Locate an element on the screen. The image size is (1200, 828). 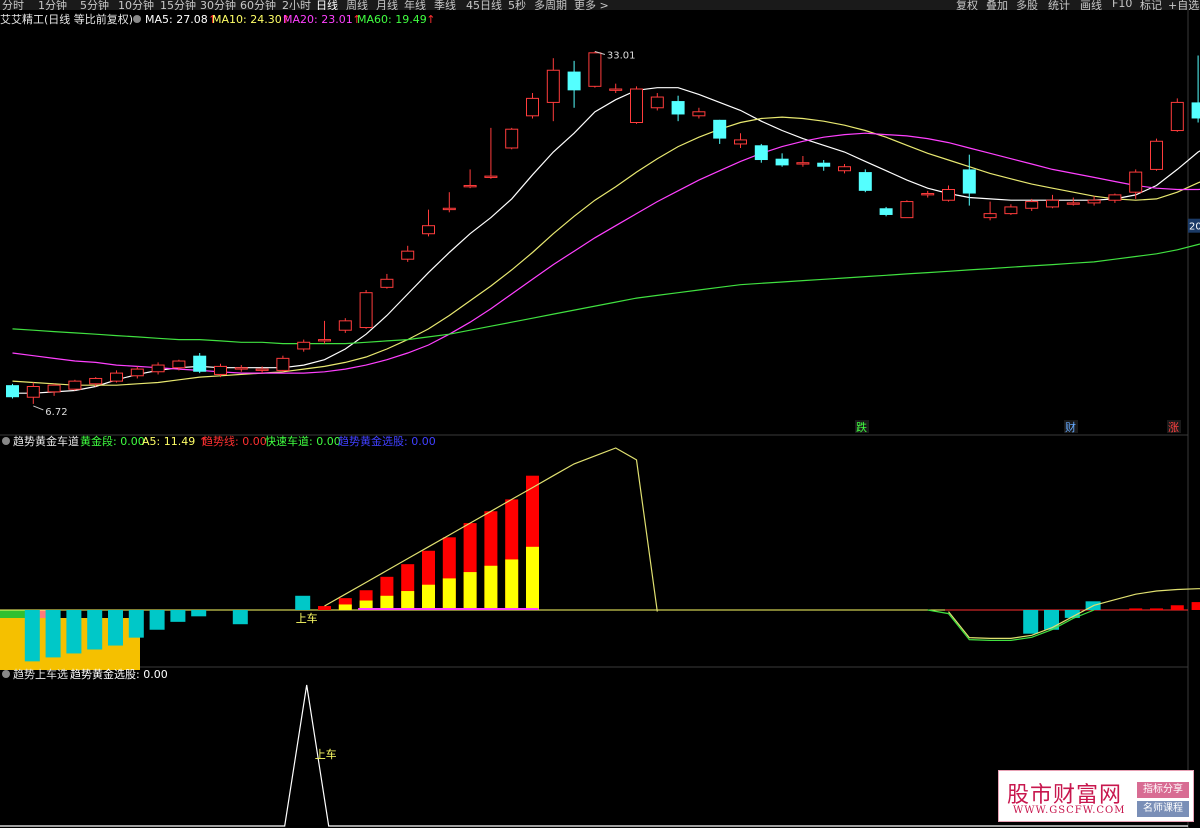
entry-signal-label: 上车 is located at coordinates (307, 618).